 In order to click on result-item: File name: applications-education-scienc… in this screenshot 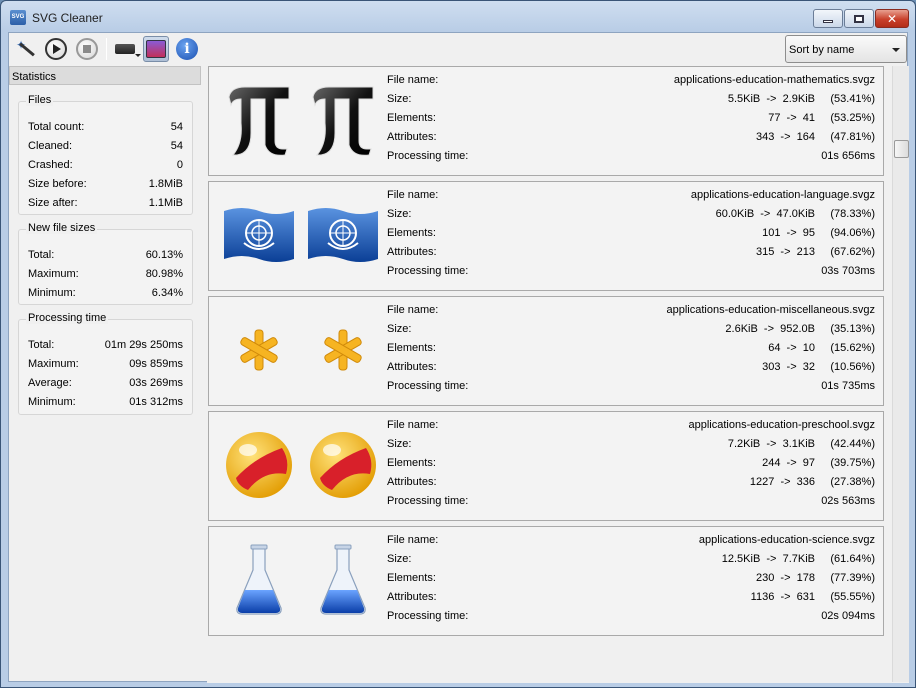, I will do `click(546, 581)`.